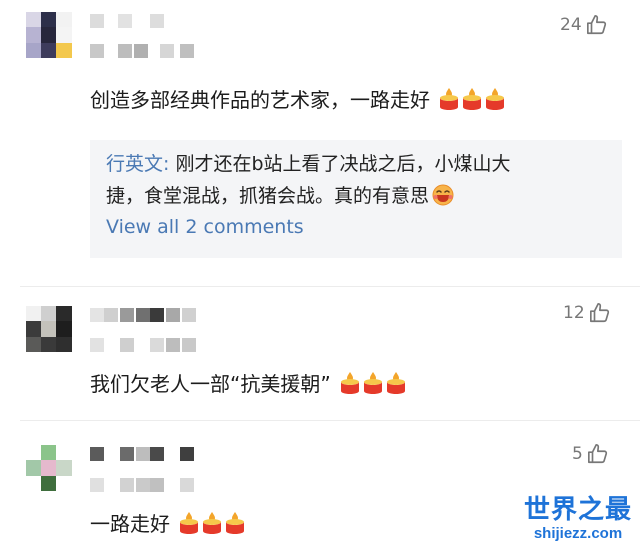 This screenshot has width=640, height=553. What do you see at coordinates (574, 313) in the screenshot?
I see `like-count: 12` at bounding box center [574, 313].